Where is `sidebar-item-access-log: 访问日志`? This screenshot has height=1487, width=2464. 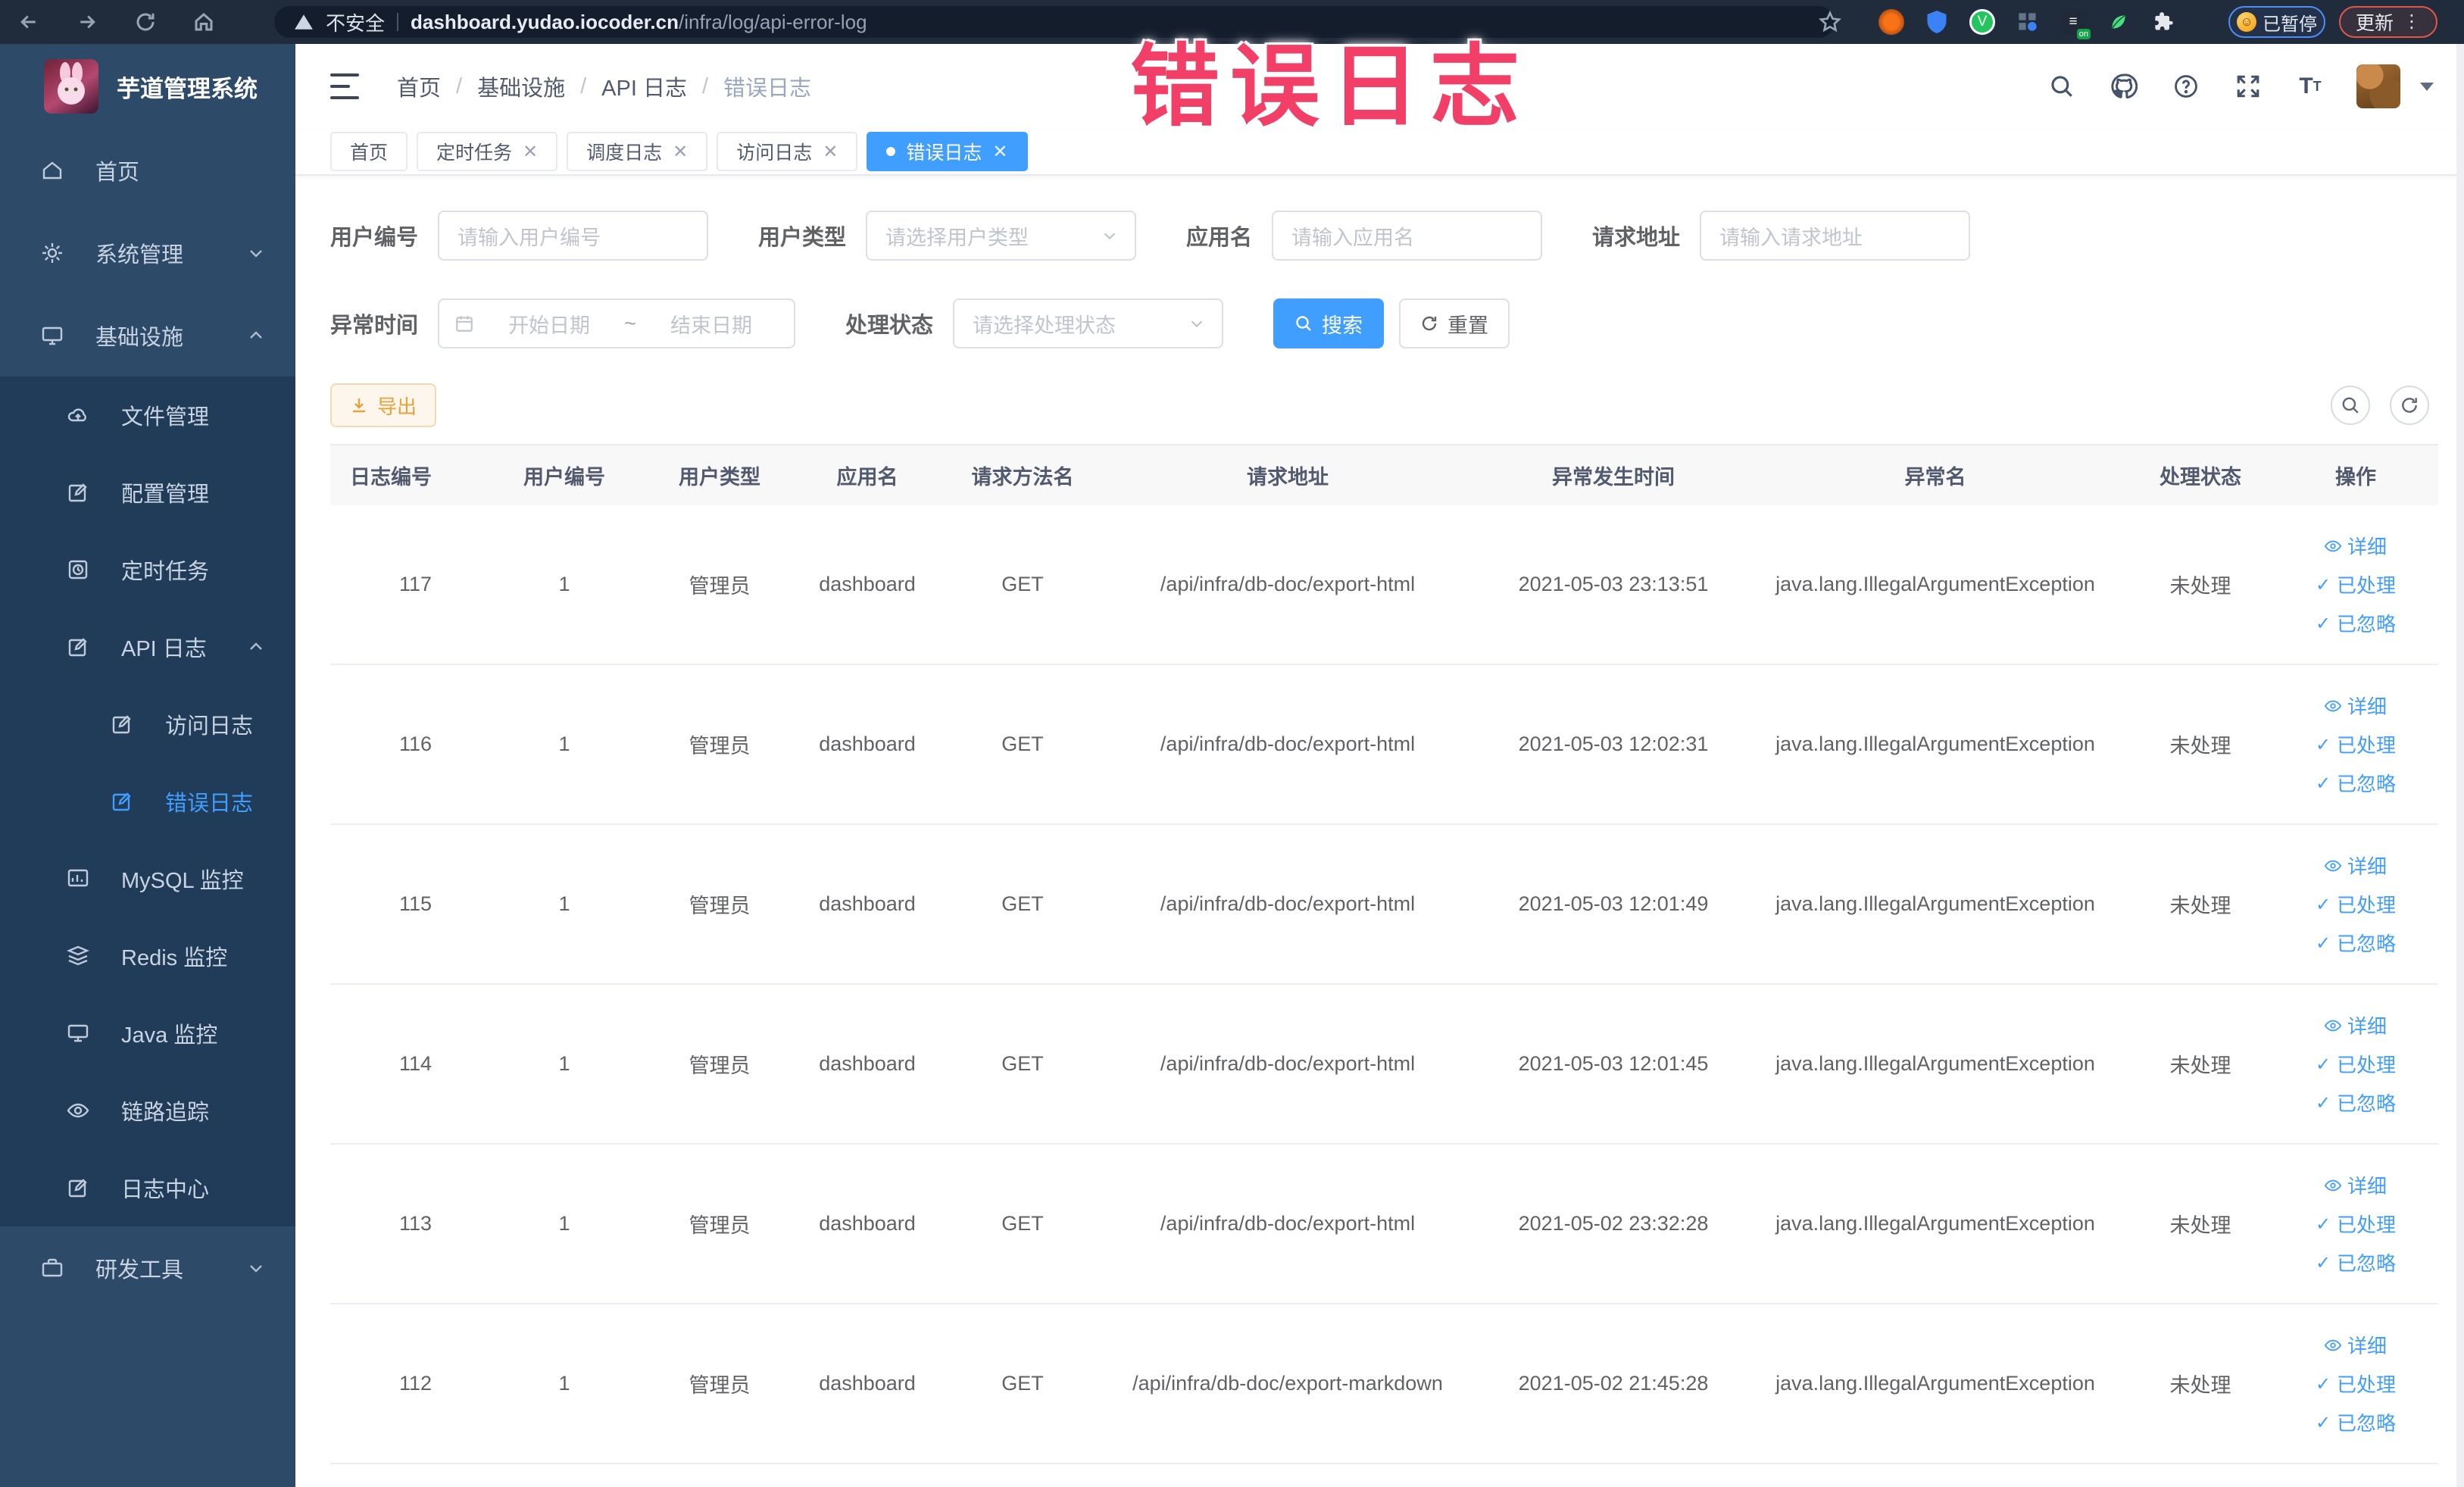
sidebar-item-access-log: 访问日志 is located at coordinates (147, 724).